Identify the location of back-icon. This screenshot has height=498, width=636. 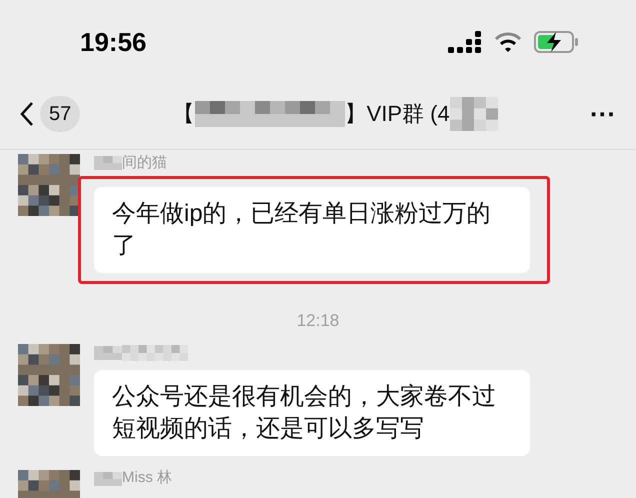
(27, 113).